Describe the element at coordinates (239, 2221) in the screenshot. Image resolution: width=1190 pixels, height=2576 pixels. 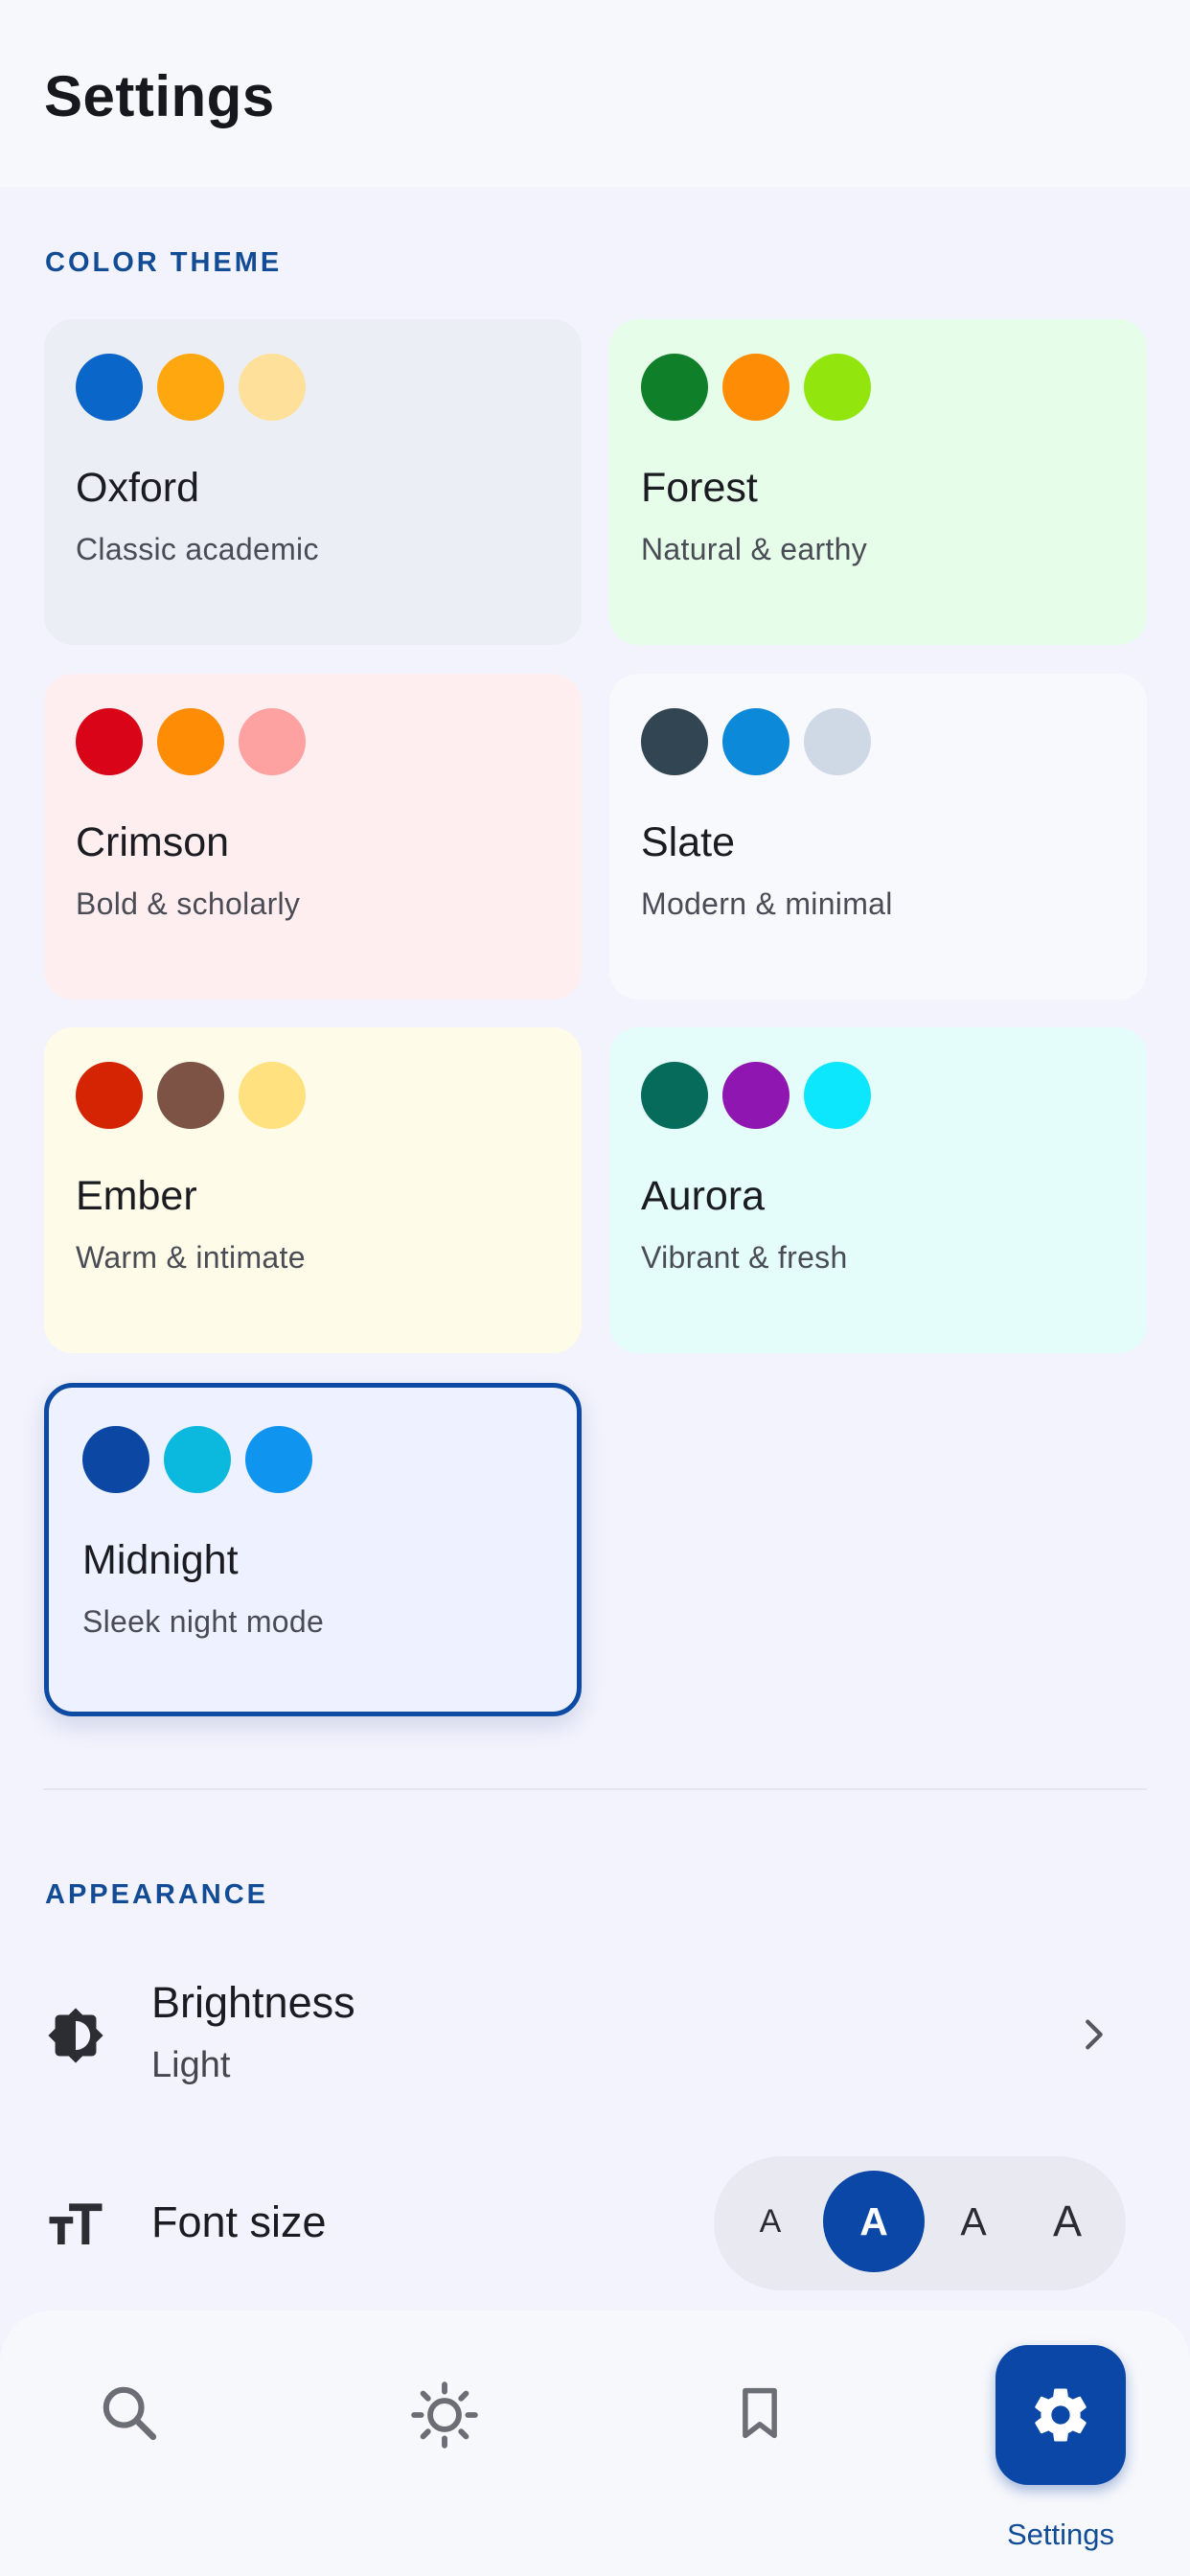
I see `font-size-title: Font size` at that location.